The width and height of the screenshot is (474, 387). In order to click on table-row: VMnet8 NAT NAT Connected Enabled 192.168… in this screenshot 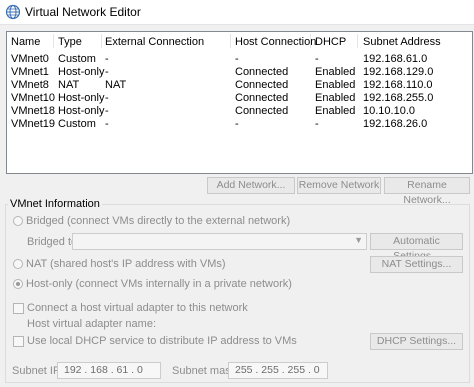, I will do `click(239, 85)`.